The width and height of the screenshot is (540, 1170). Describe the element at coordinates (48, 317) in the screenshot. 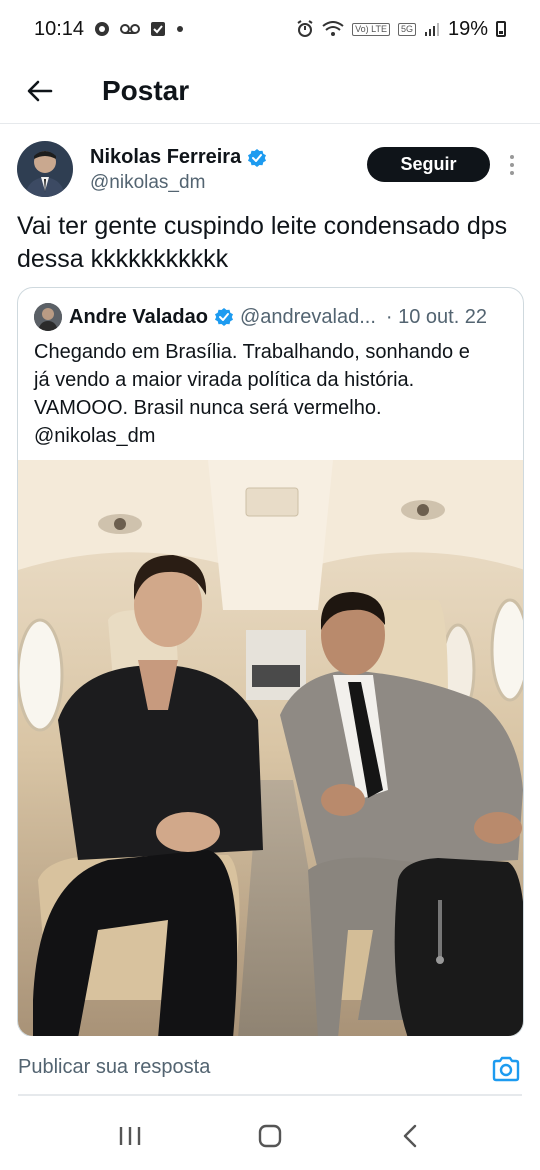

I see `quoted-author-avatar` at that location.